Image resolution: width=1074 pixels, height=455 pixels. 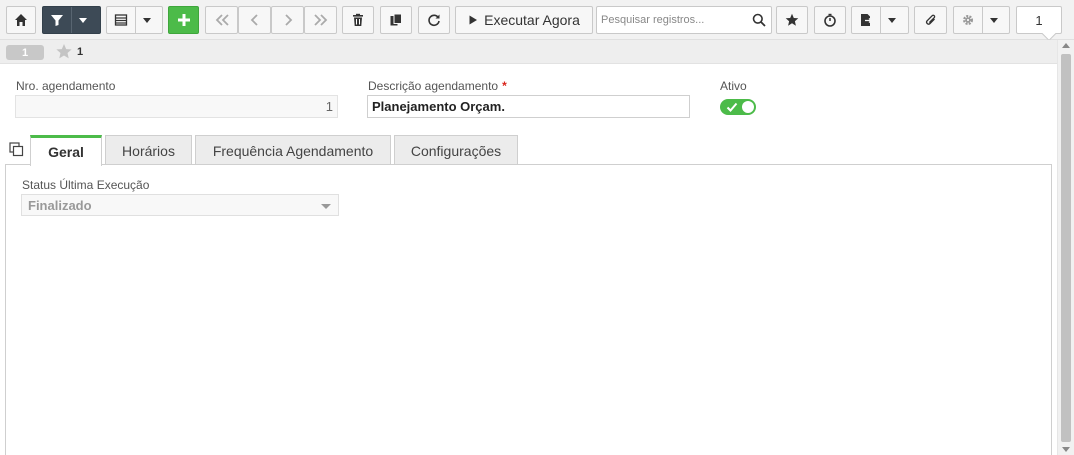 What do you see at coordinates (66, 86) in the screenshot?
I see `nro-agendamento-label: Nro. agendamento` at bounding box center [66, 86].